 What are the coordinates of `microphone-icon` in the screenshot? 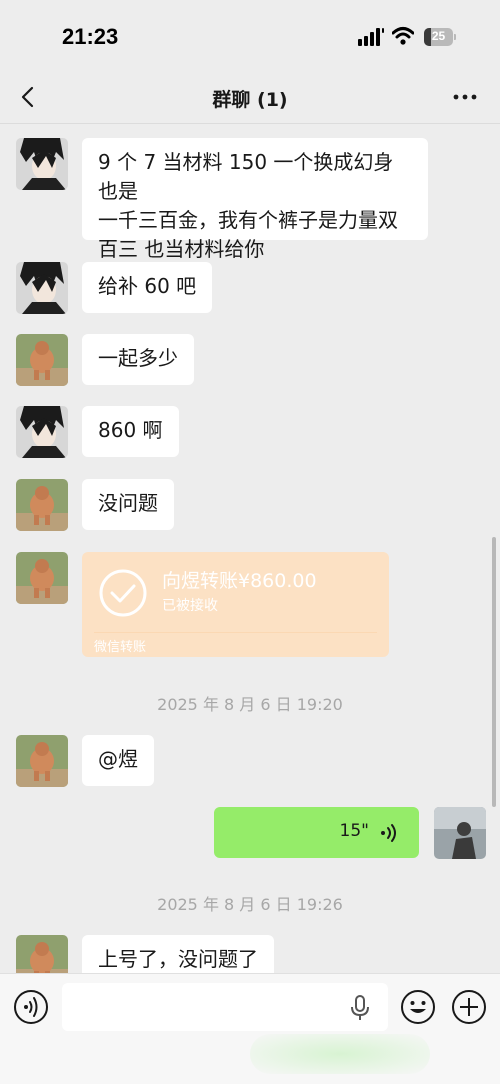 It's located at (360, 1008).